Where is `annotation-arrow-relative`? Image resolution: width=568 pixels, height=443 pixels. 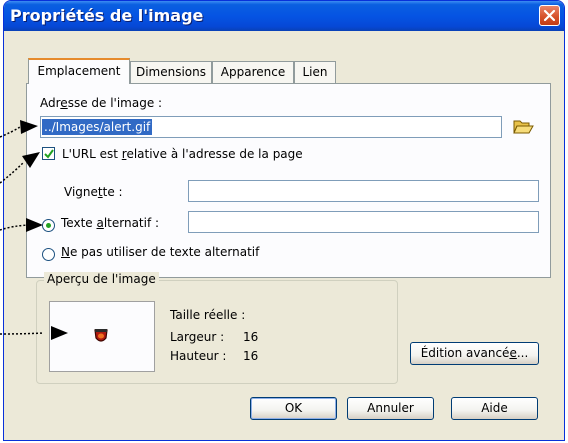 annotation-arrow-relative is located at coordinates (12, 172).